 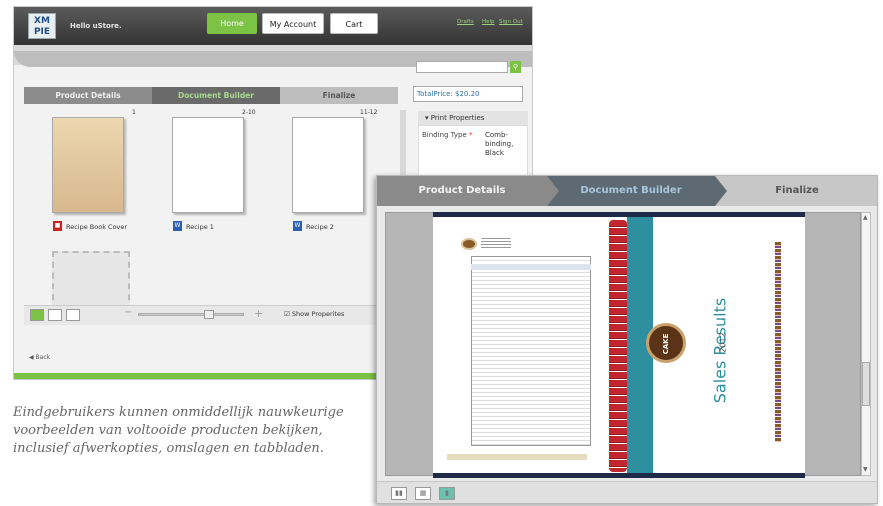 I want to click on sales-results-year: 2012, so click(x=723, y=342).